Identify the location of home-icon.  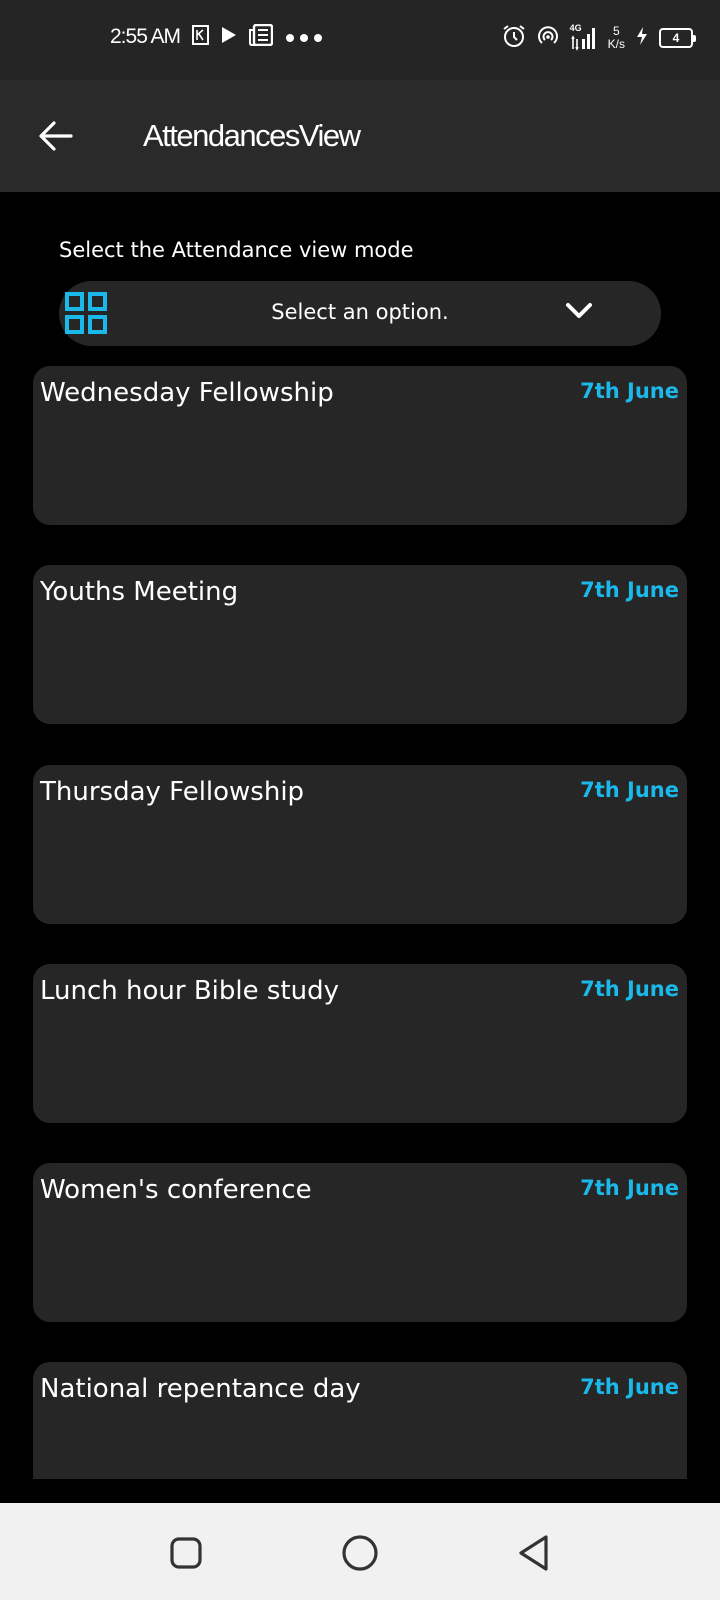
(360, 1553).